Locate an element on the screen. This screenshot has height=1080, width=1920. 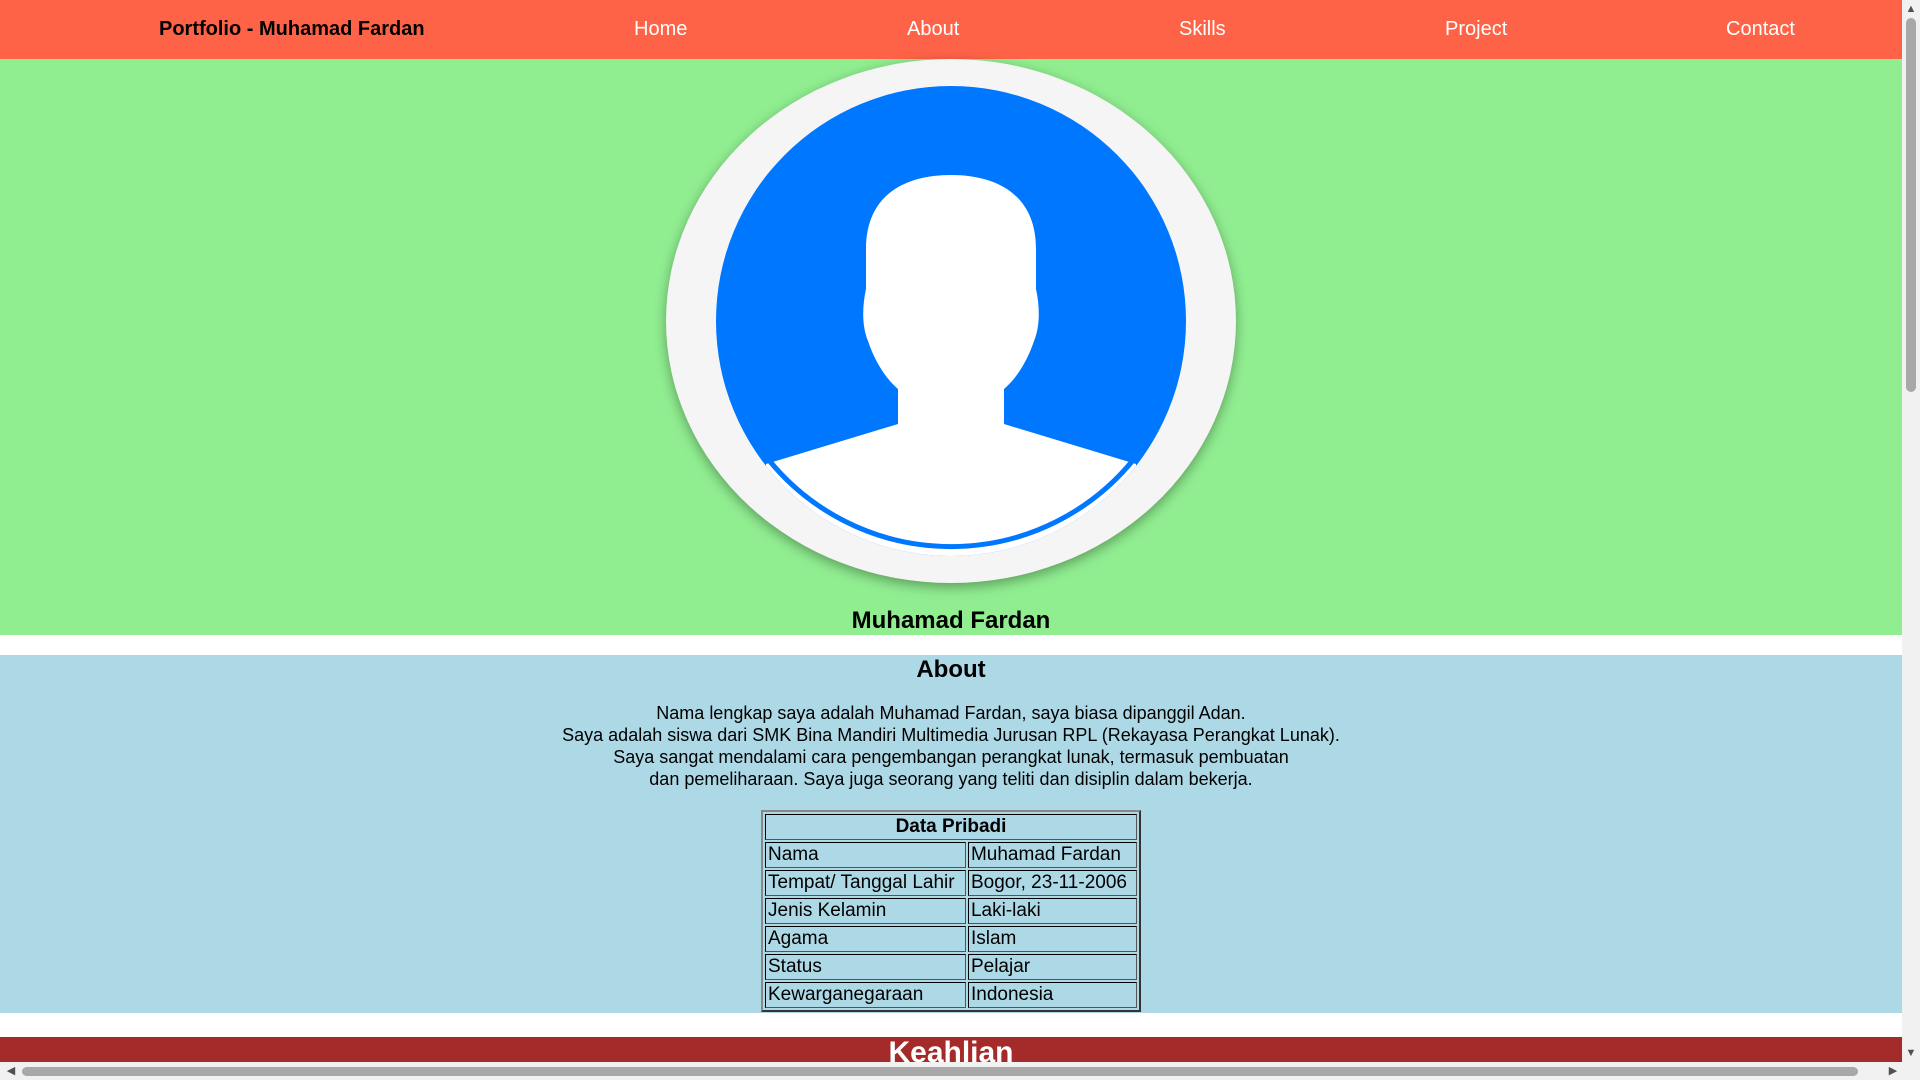
table-row: Status Pelajar is located at coordinates (951, 967).